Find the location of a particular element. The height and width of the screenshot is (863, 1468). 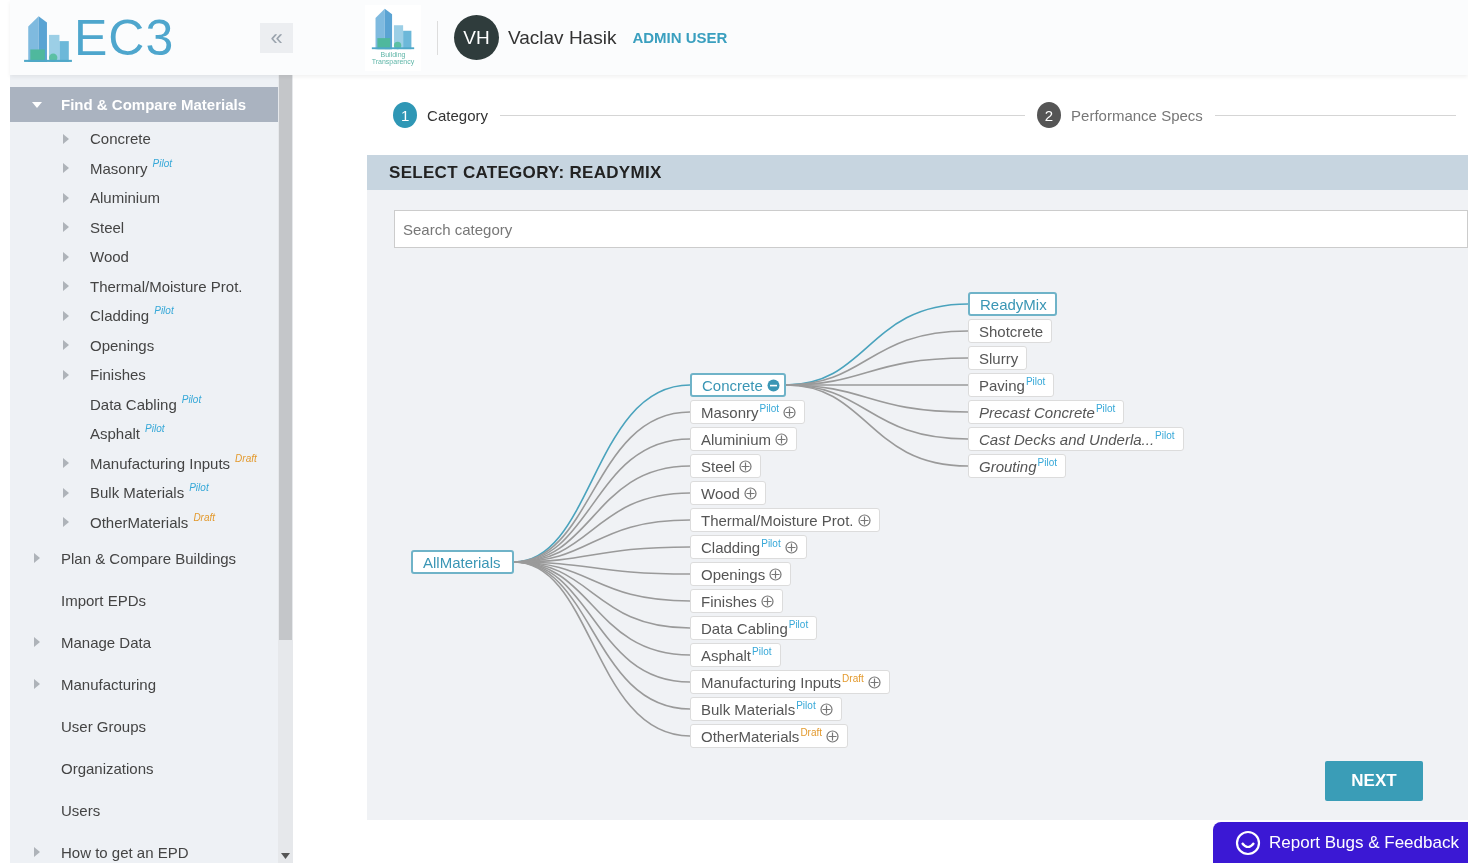

nav-item: Plan & Compare Buildings is located at coordinates (144, 558).